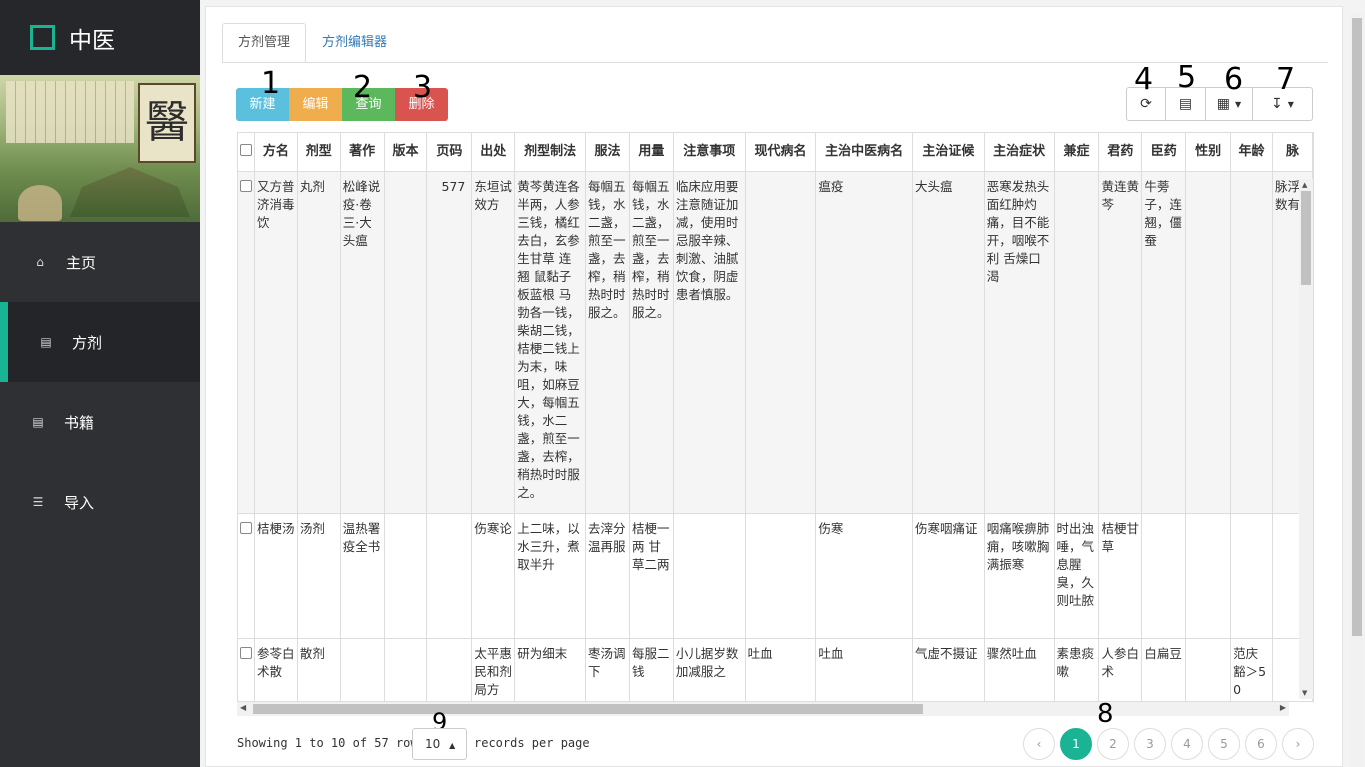 The width and height of the screenshot is (1365, 767). I want to click on page-button: 1, so click(1076, 744).